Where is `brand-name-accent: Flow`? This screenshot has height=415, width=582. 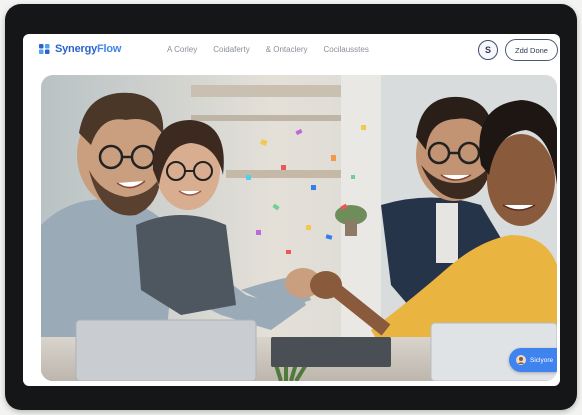
brand-name-accent: Flow is located at coordinates (109, 49).